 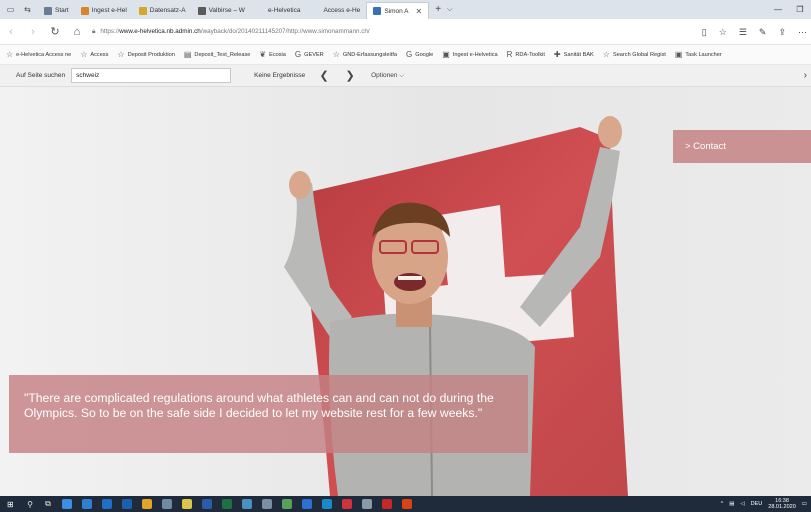 I want to click on minimize-button: —, so click(x=778, y=9).